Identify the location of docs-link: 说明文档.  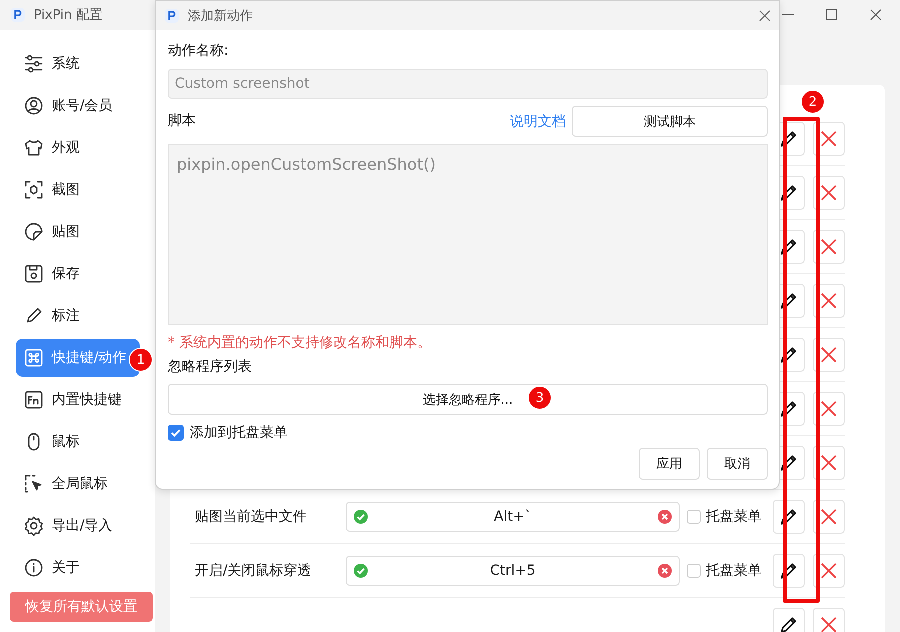
(538, 121).